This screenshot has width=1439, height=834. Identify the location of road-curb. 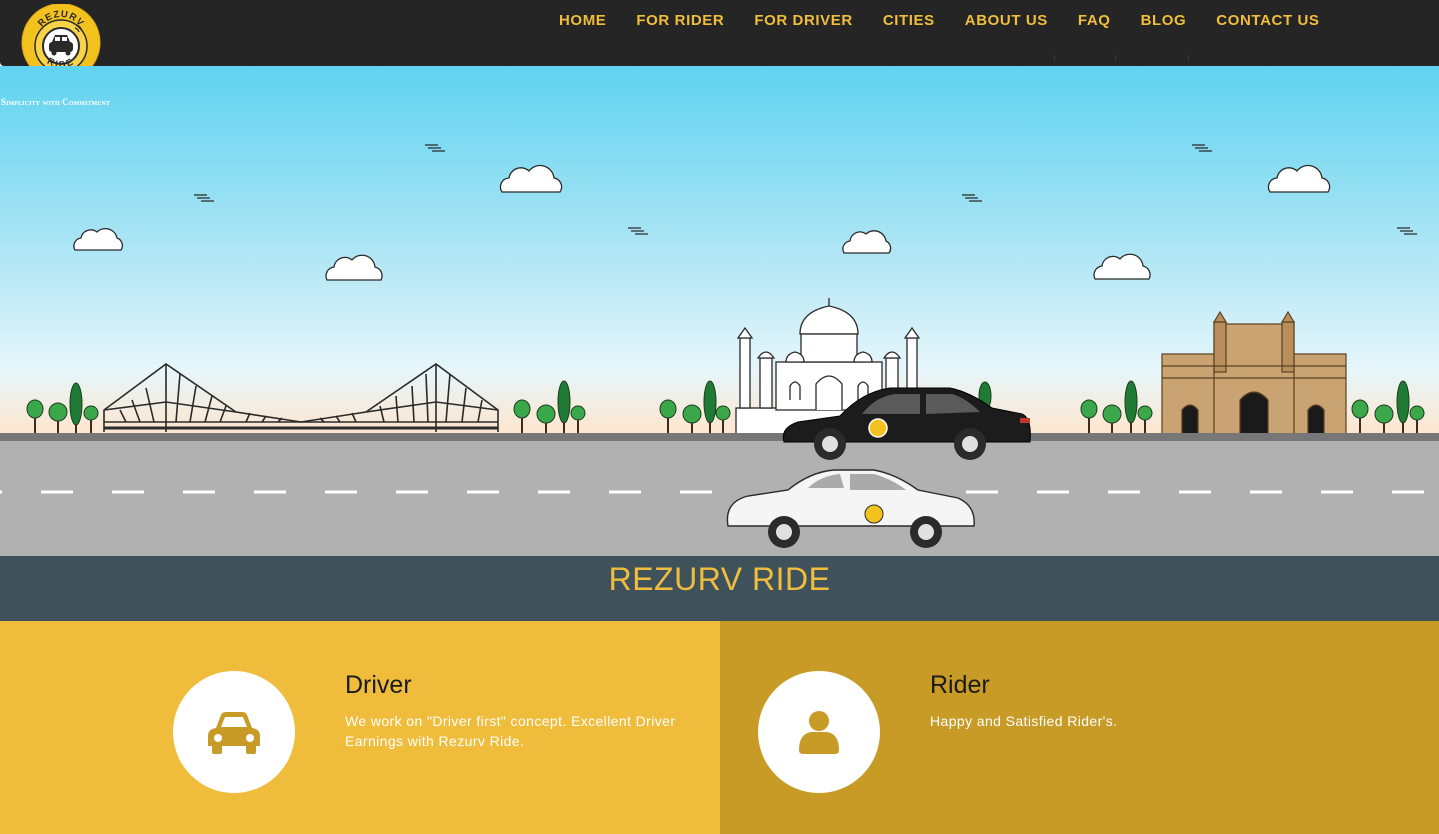
(719, 437).